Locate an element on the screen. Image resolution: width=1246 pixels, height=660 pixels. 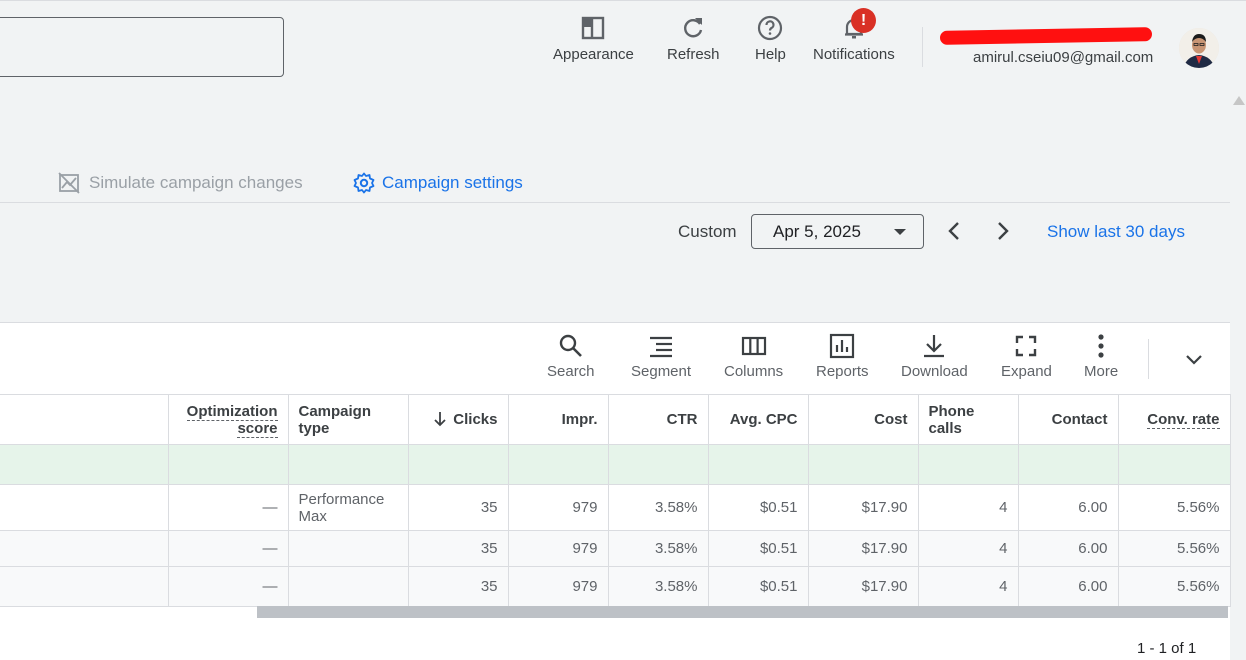
download-icon is located at coordinates (934, 346).